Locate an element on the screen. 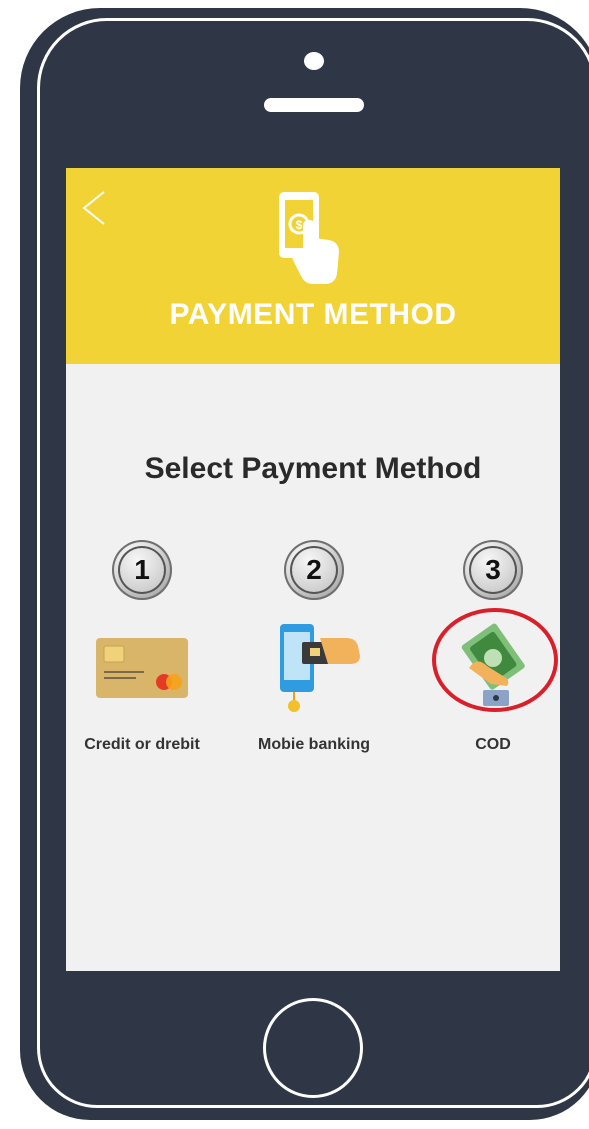  earpiece-speaker is located at coordinates (314, 105).